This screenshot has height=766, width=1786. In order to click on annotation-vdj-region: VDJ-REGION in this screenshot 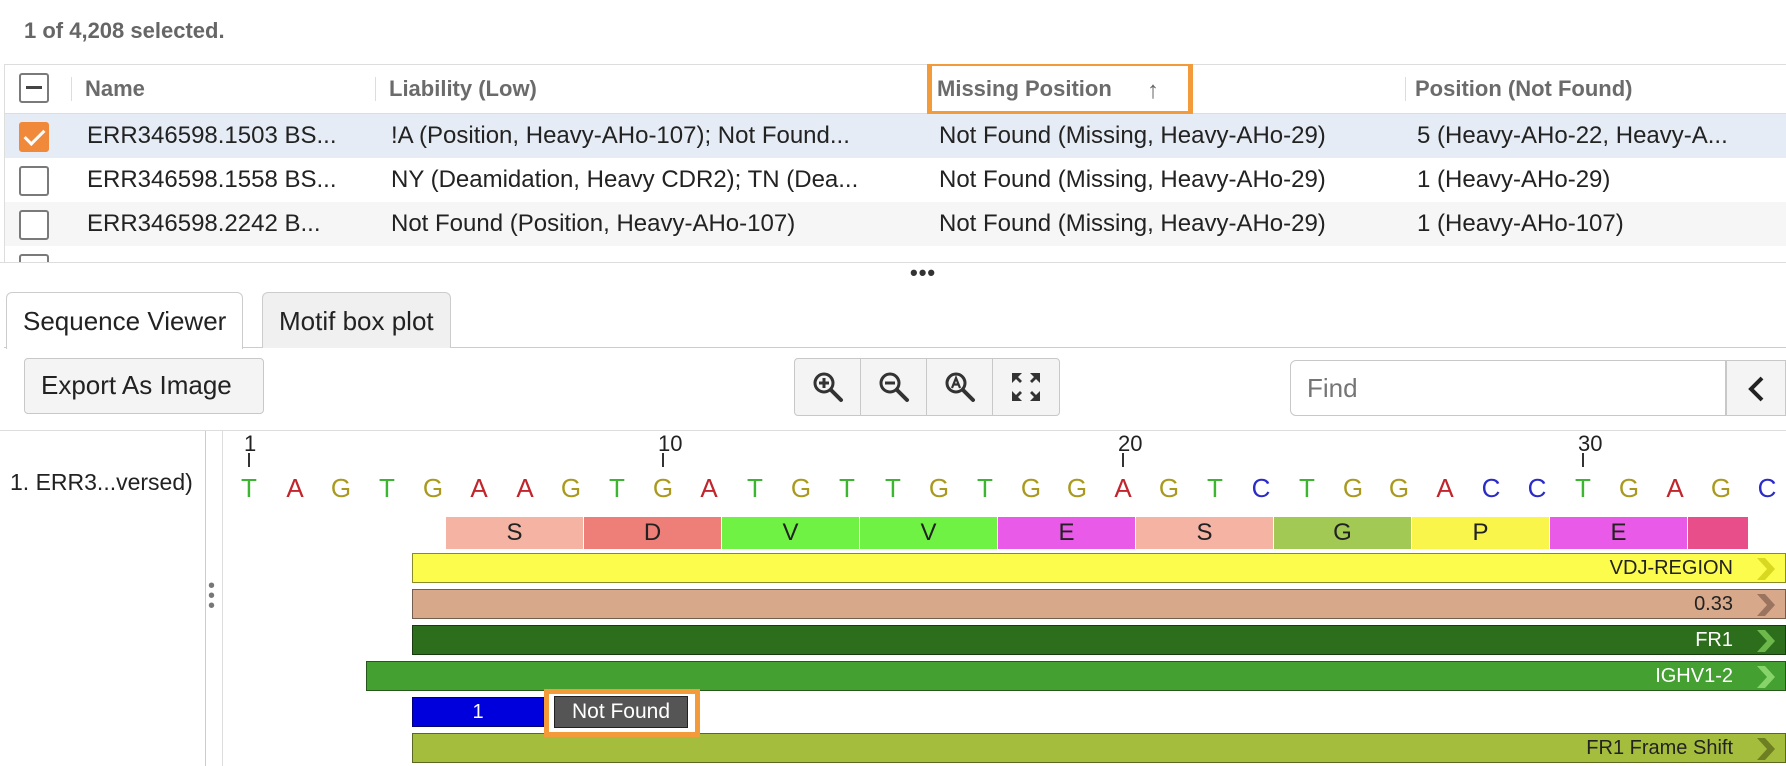, I will do `click(1099, 568)`.